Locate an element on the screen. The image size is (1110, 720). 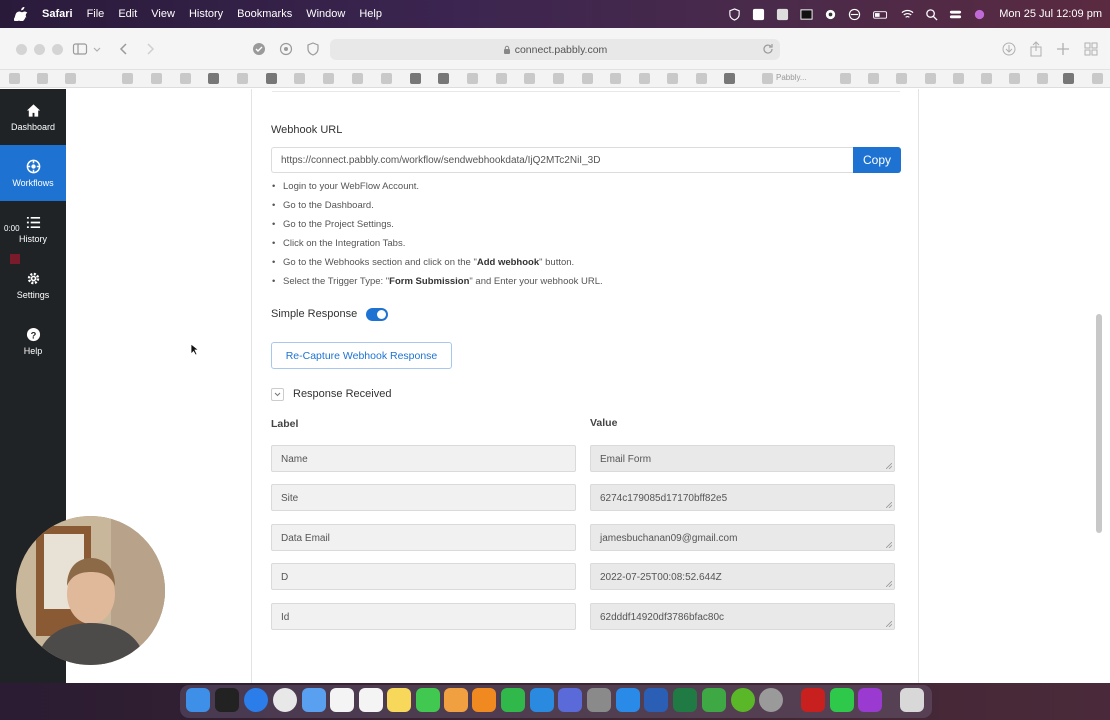
menu-help: Help is located at coordinates (370, 14).